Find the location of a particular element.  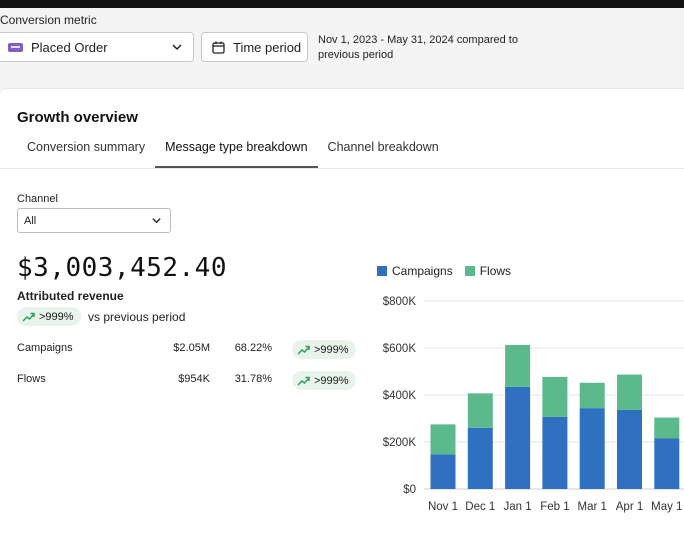

legend-label-flows: Flows is located at coordinates (495, 271).